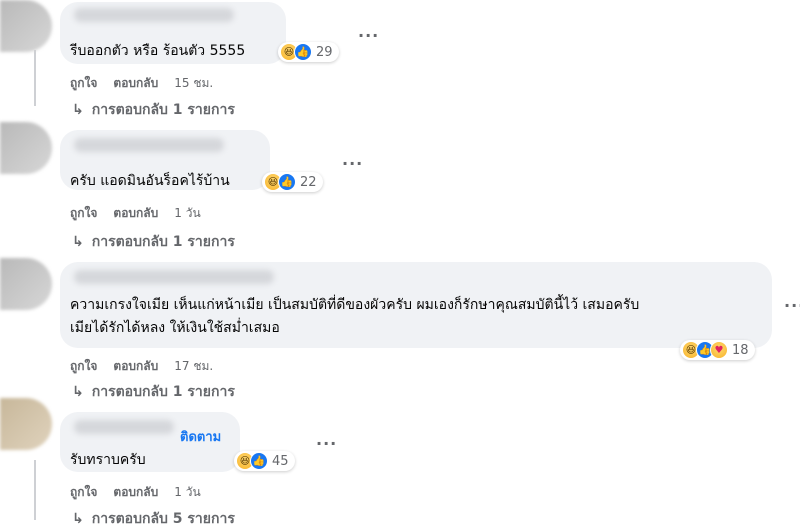 The width and height of the screenshot is (800, 530). Describe the element at coordinates (193, 83) in the screenshot. I see `timestamp: 15 ชม.` at that location.